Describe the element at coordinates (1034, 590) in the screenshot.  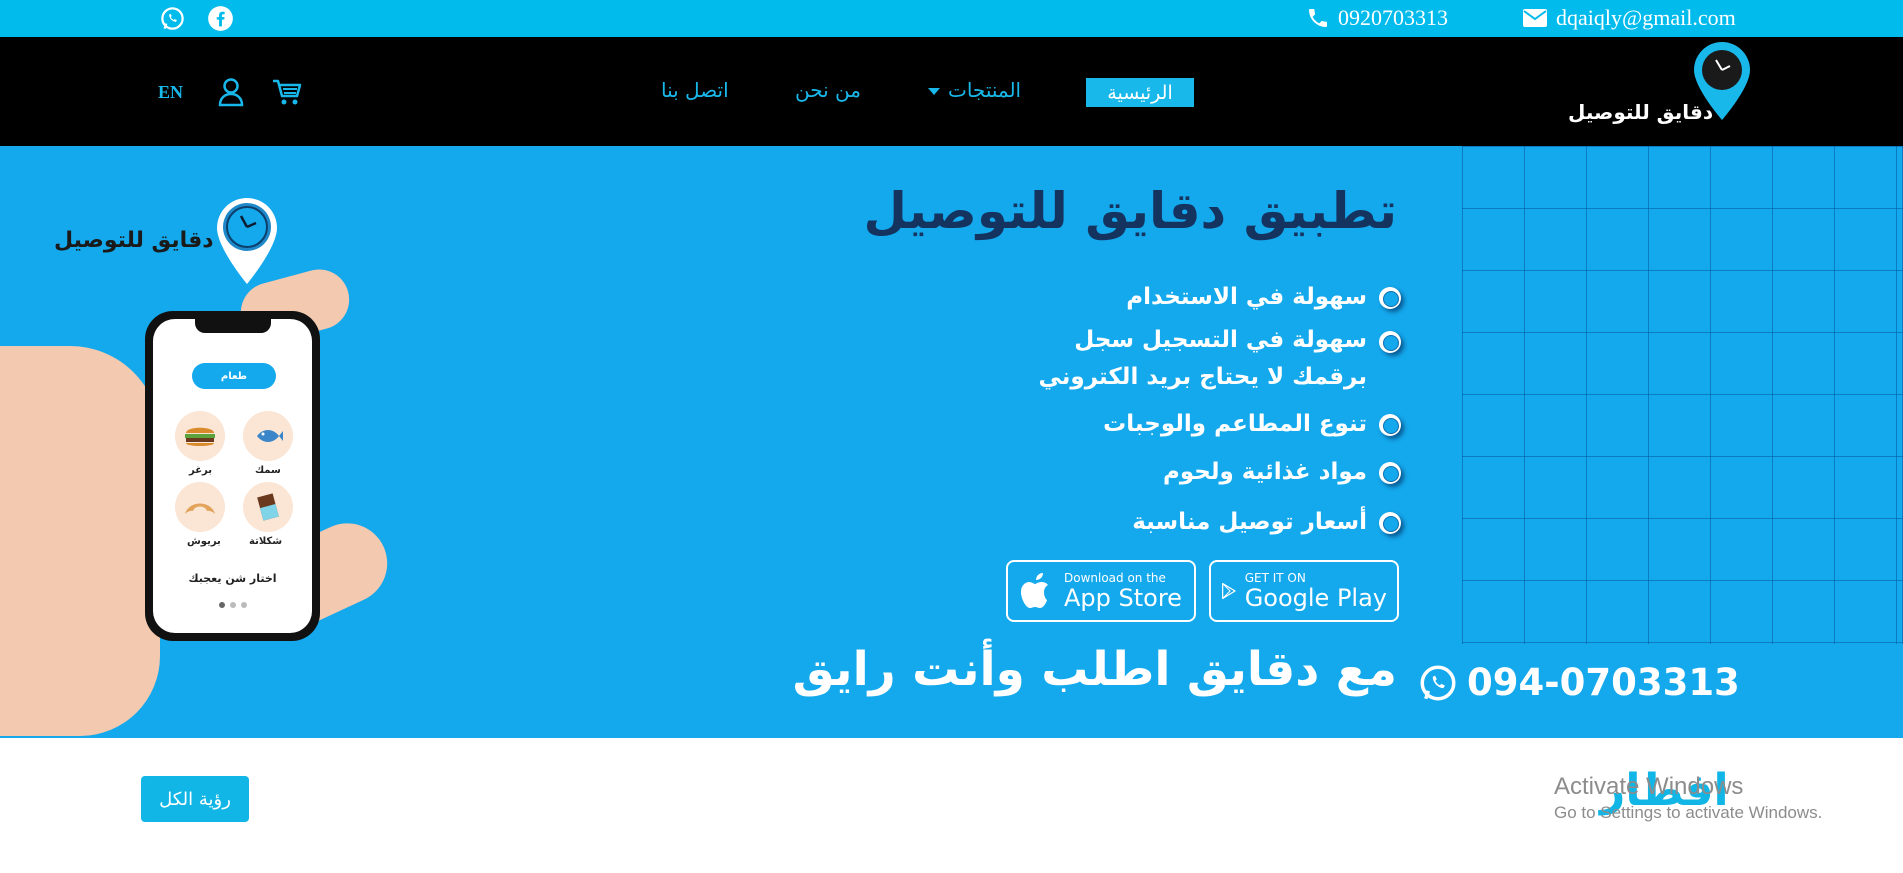
I see `apple-icon` at that location.